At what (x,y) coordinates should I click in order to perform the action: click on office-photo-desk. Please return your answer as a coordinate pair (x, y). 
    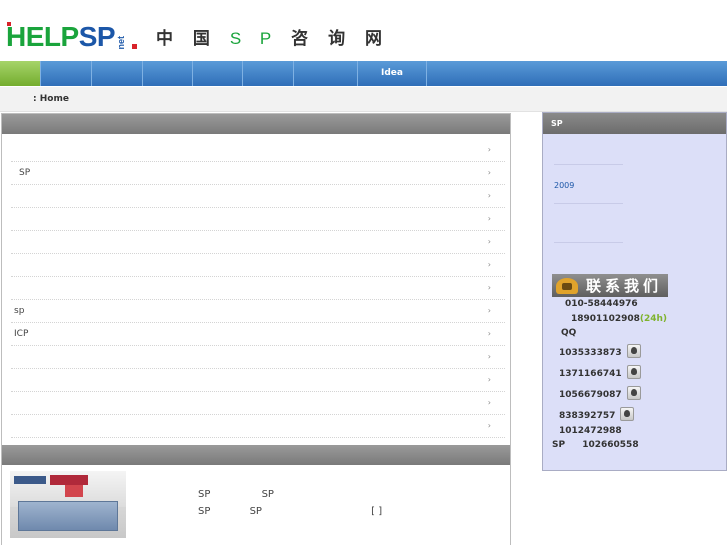
    Looking at the image, I should click on (68, 516).